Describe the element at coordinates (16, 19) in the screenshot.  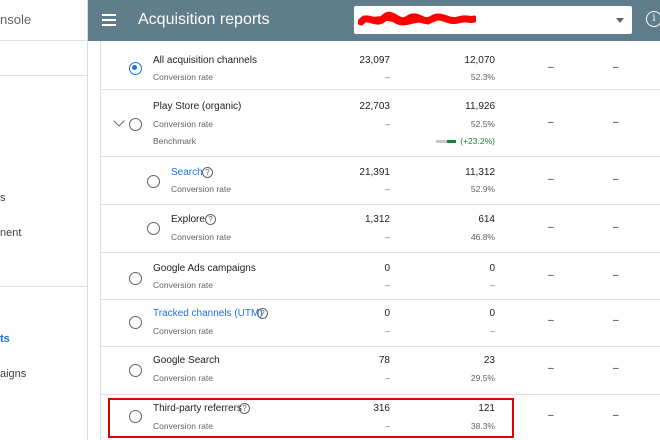
I see `console-brand: nsole` at that location.